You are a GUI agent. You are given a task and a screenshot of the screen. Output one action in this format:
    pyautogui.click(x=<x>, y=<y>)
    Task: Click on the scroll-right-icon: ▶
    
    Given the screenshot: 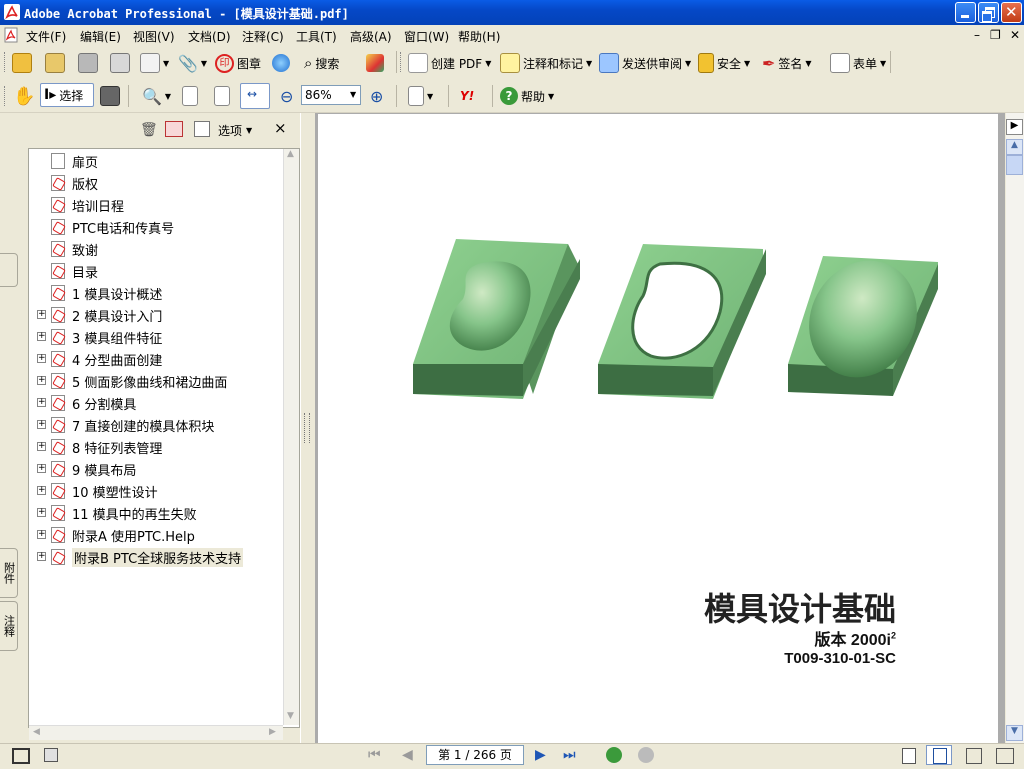 What is the action you would take?
    pyautogui.click(x=272, y=732)
    